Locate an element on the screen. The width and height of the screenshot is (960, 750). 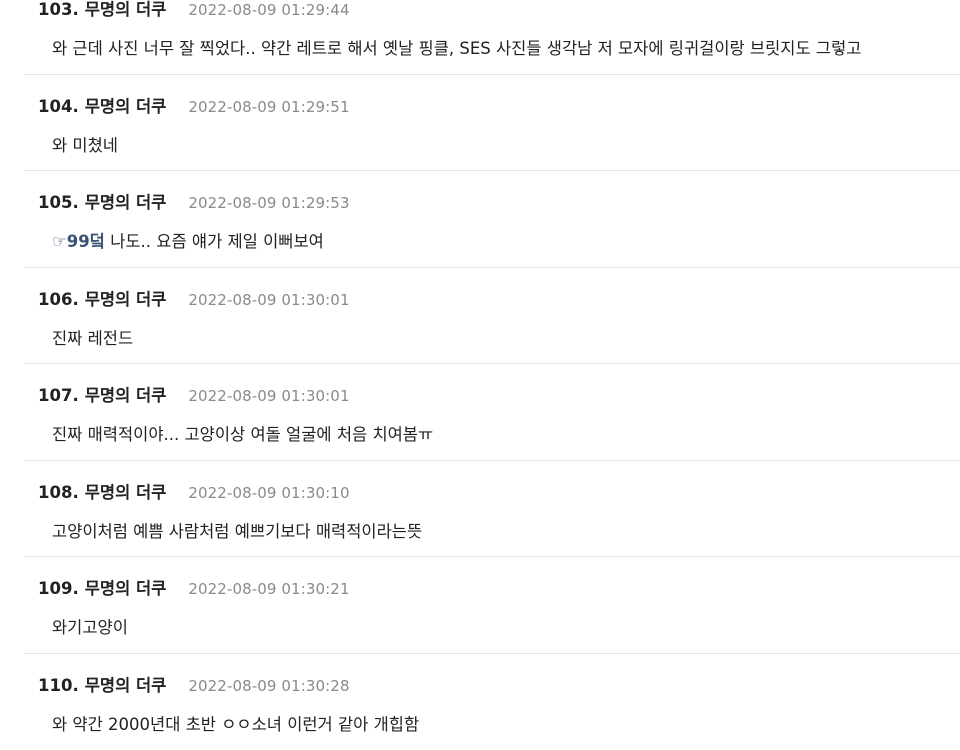
comment-body: ☞99덬 나도.. 요즘 얘가 제일 이뻐보여 is located at coordinates (188, 240).